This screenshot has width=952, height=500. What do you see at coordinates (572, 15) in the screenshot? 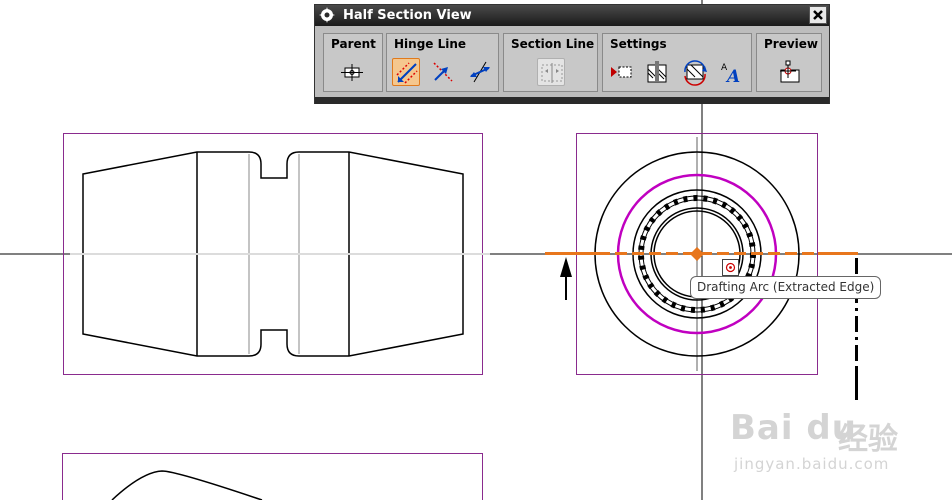
I see `dialog-title-bar: Half Section View` at bounding box center [572, 15].